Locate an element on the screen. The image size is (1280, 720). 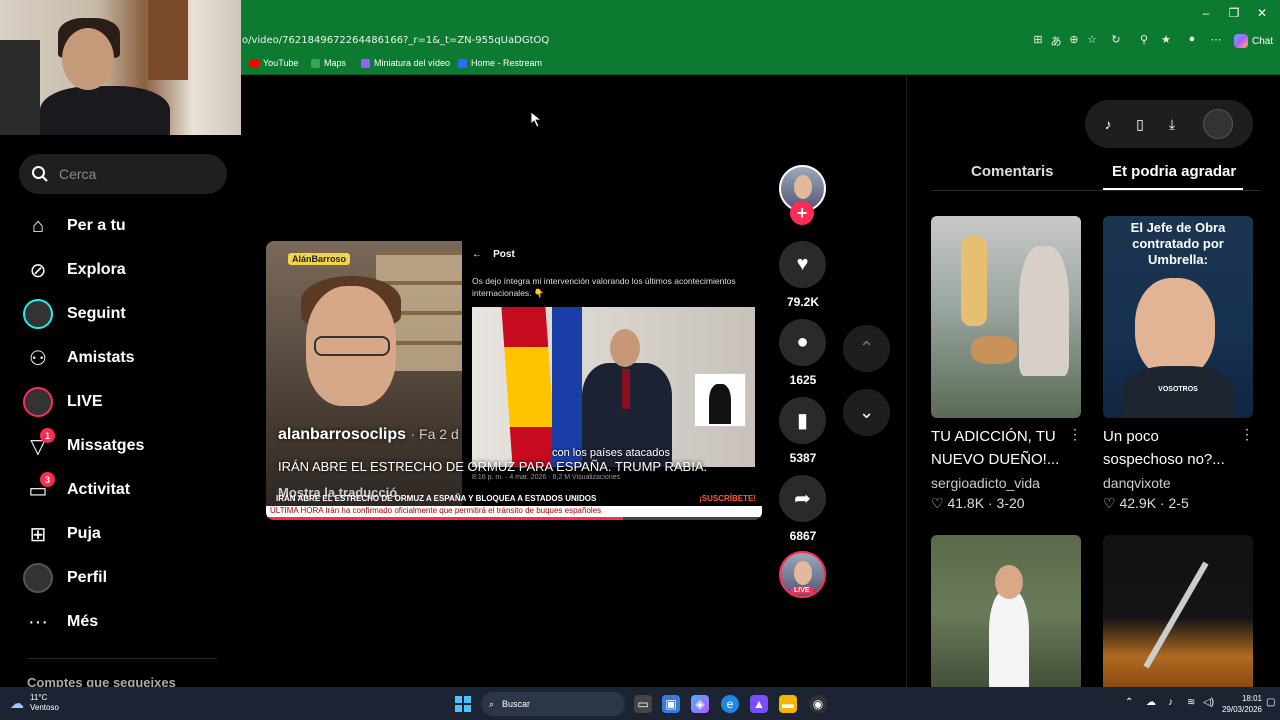
author-username: alanbarrosoclips is located at coordinates (342, 434).